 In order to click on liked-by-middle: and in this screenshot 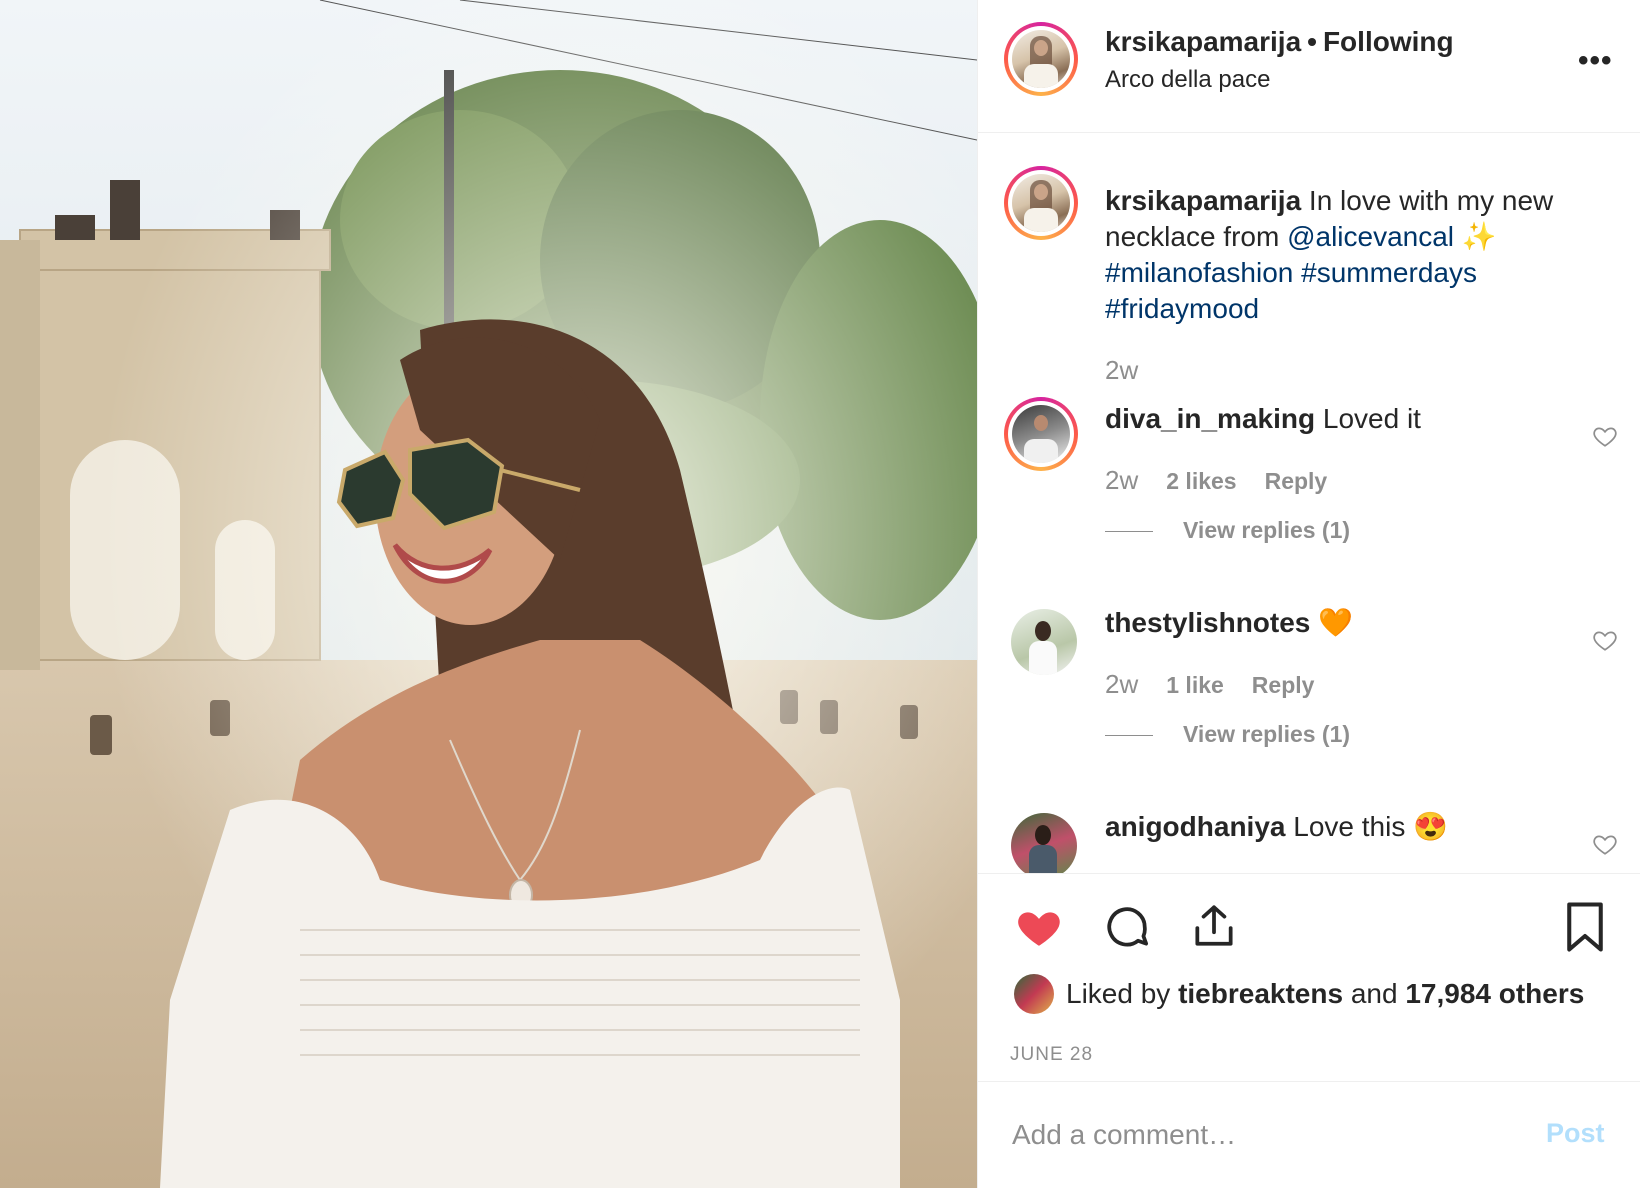, I will do `click(1374, 993)`.